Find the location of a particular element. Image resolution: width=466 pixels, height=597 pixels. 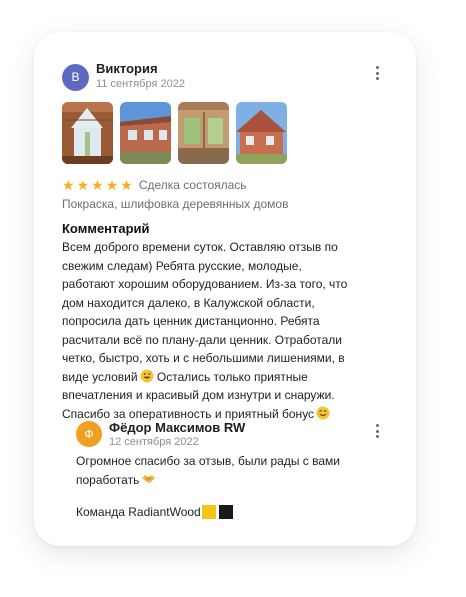

comment-line-part: Остались только приятные is located at coordinates (230, 376).